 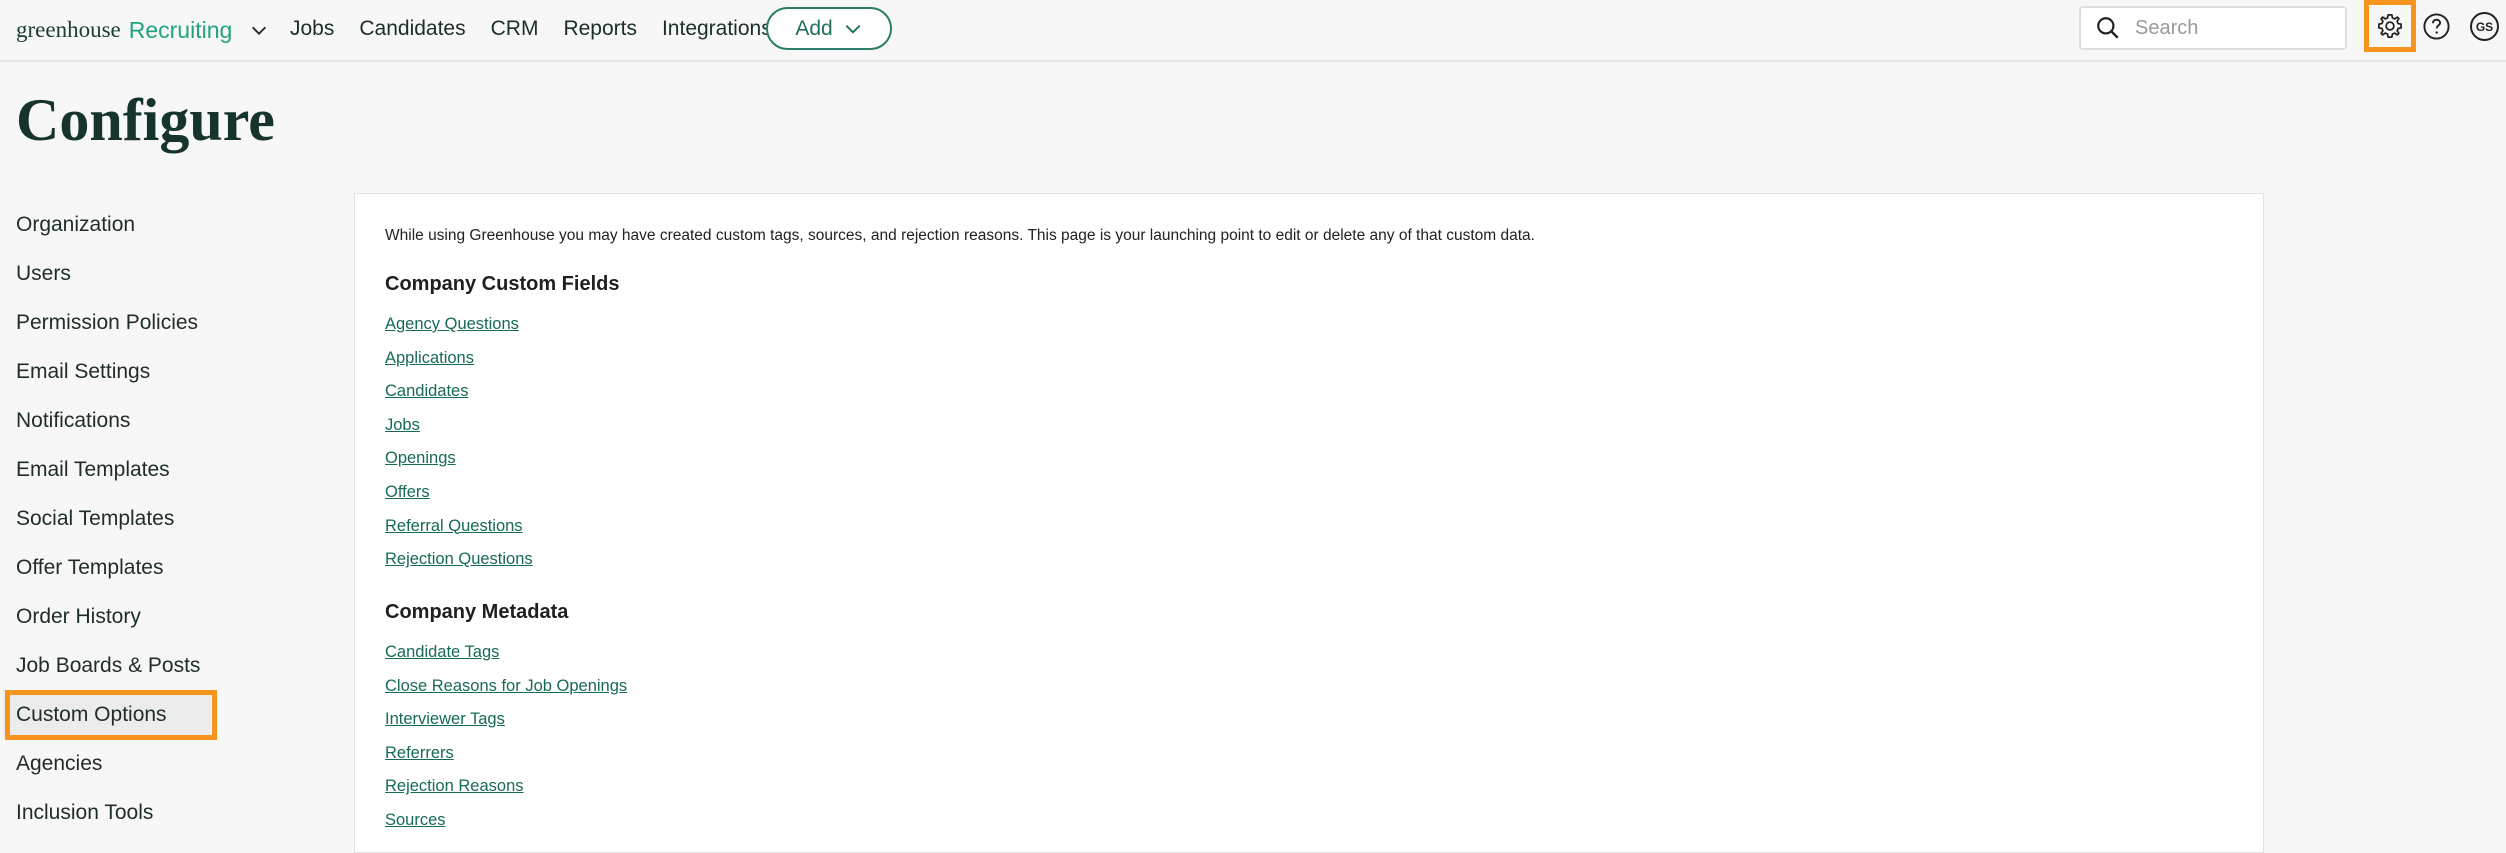 I want to click on settings-button, so click(x=2390, y=26).